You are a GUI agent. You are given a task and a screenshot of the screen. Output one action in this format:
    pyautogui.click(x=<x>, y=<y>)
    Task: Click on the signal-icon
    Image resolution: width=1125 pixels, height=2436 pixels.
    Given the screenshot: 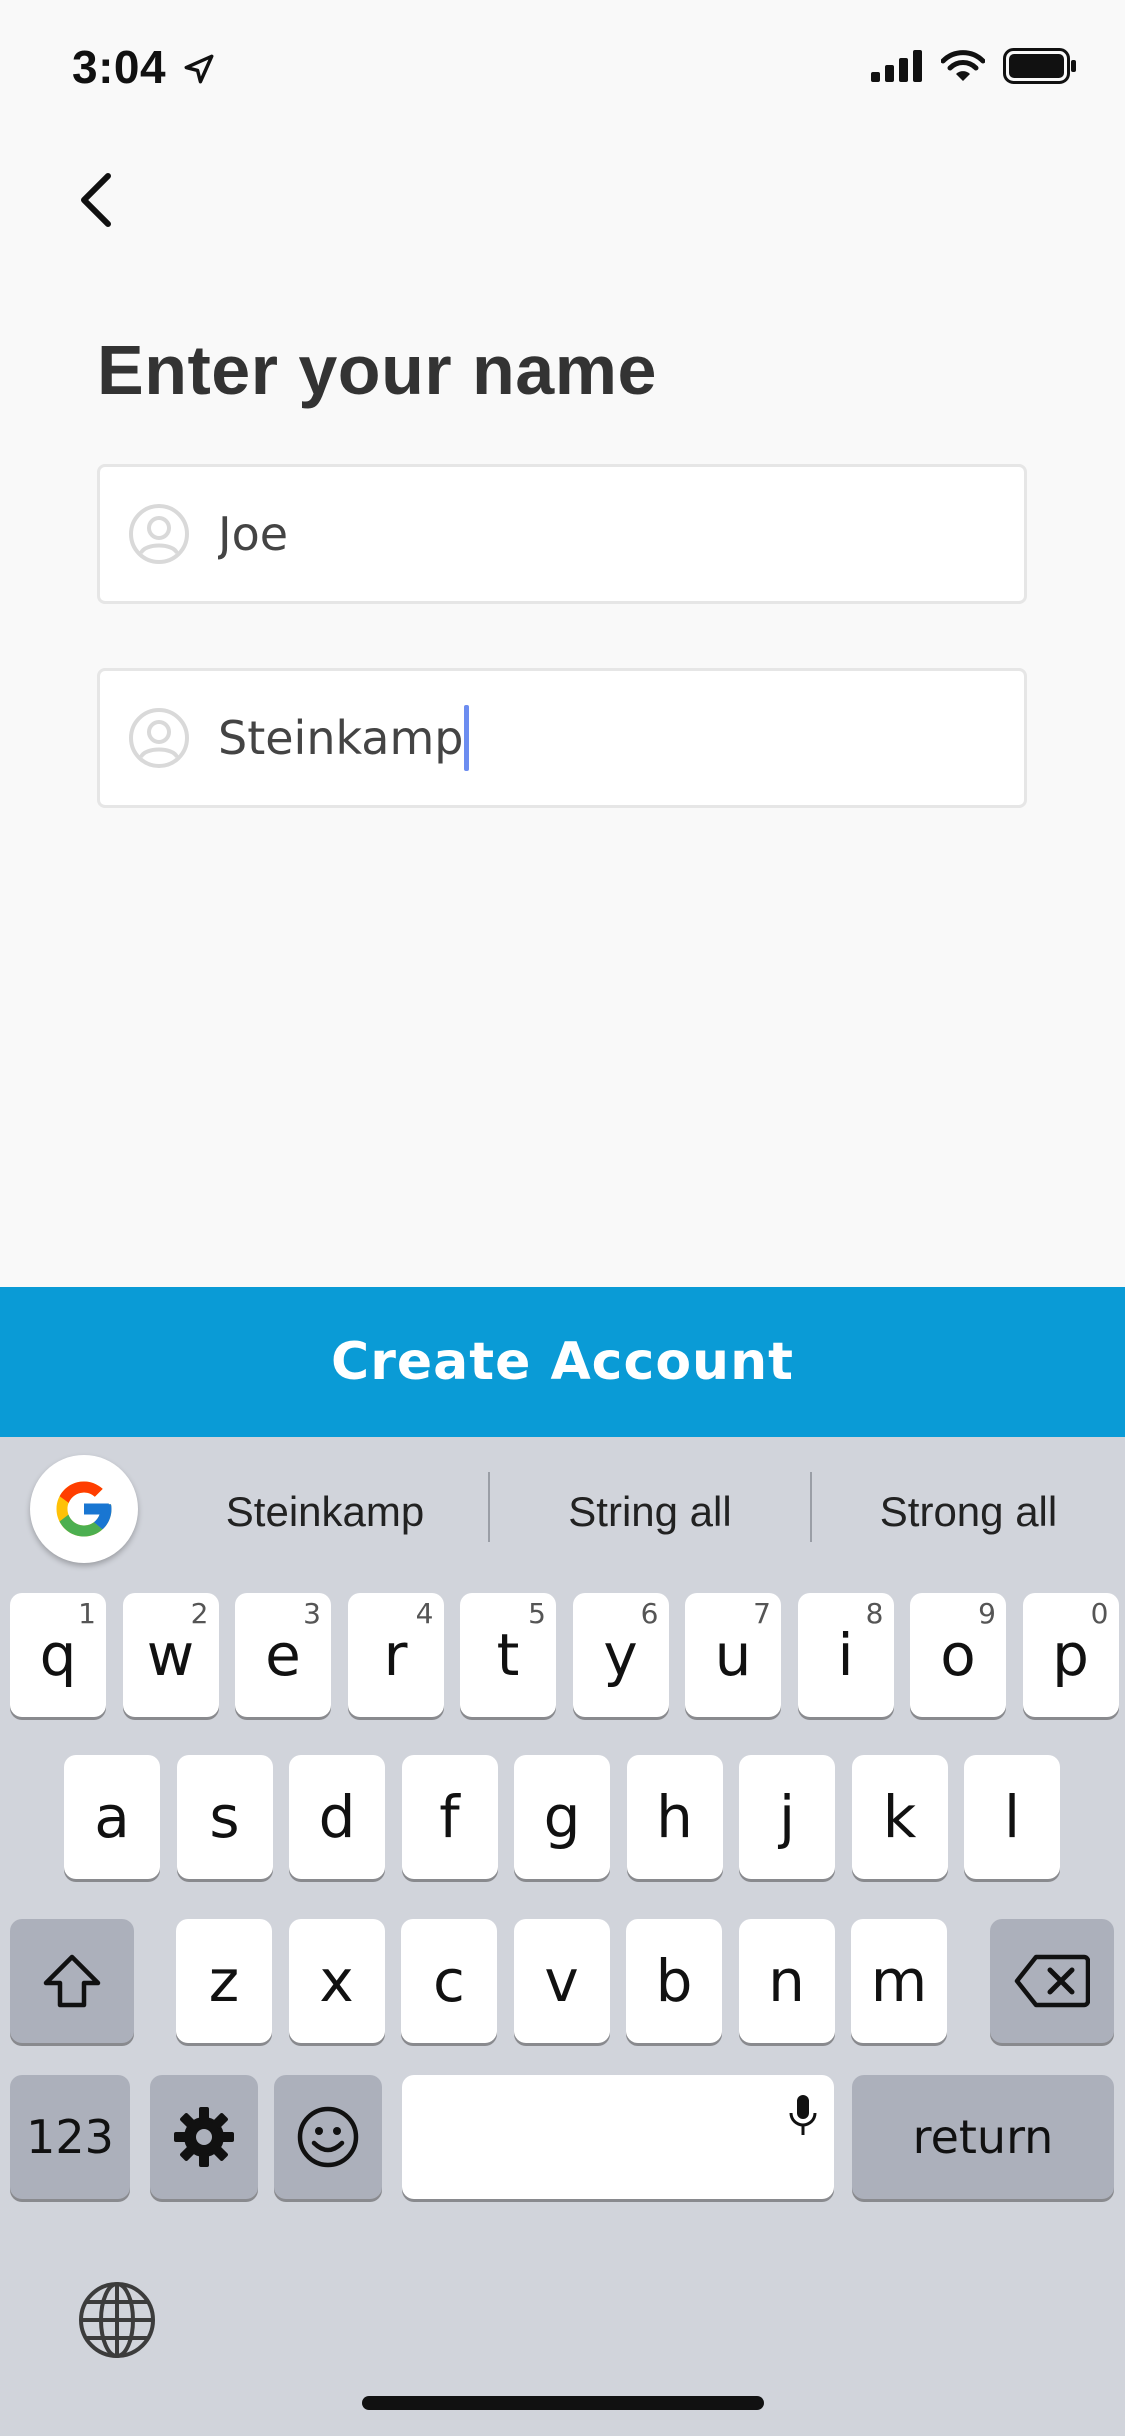 What is the action you would take?
    pyautogui.click(x=896, y=66)
    